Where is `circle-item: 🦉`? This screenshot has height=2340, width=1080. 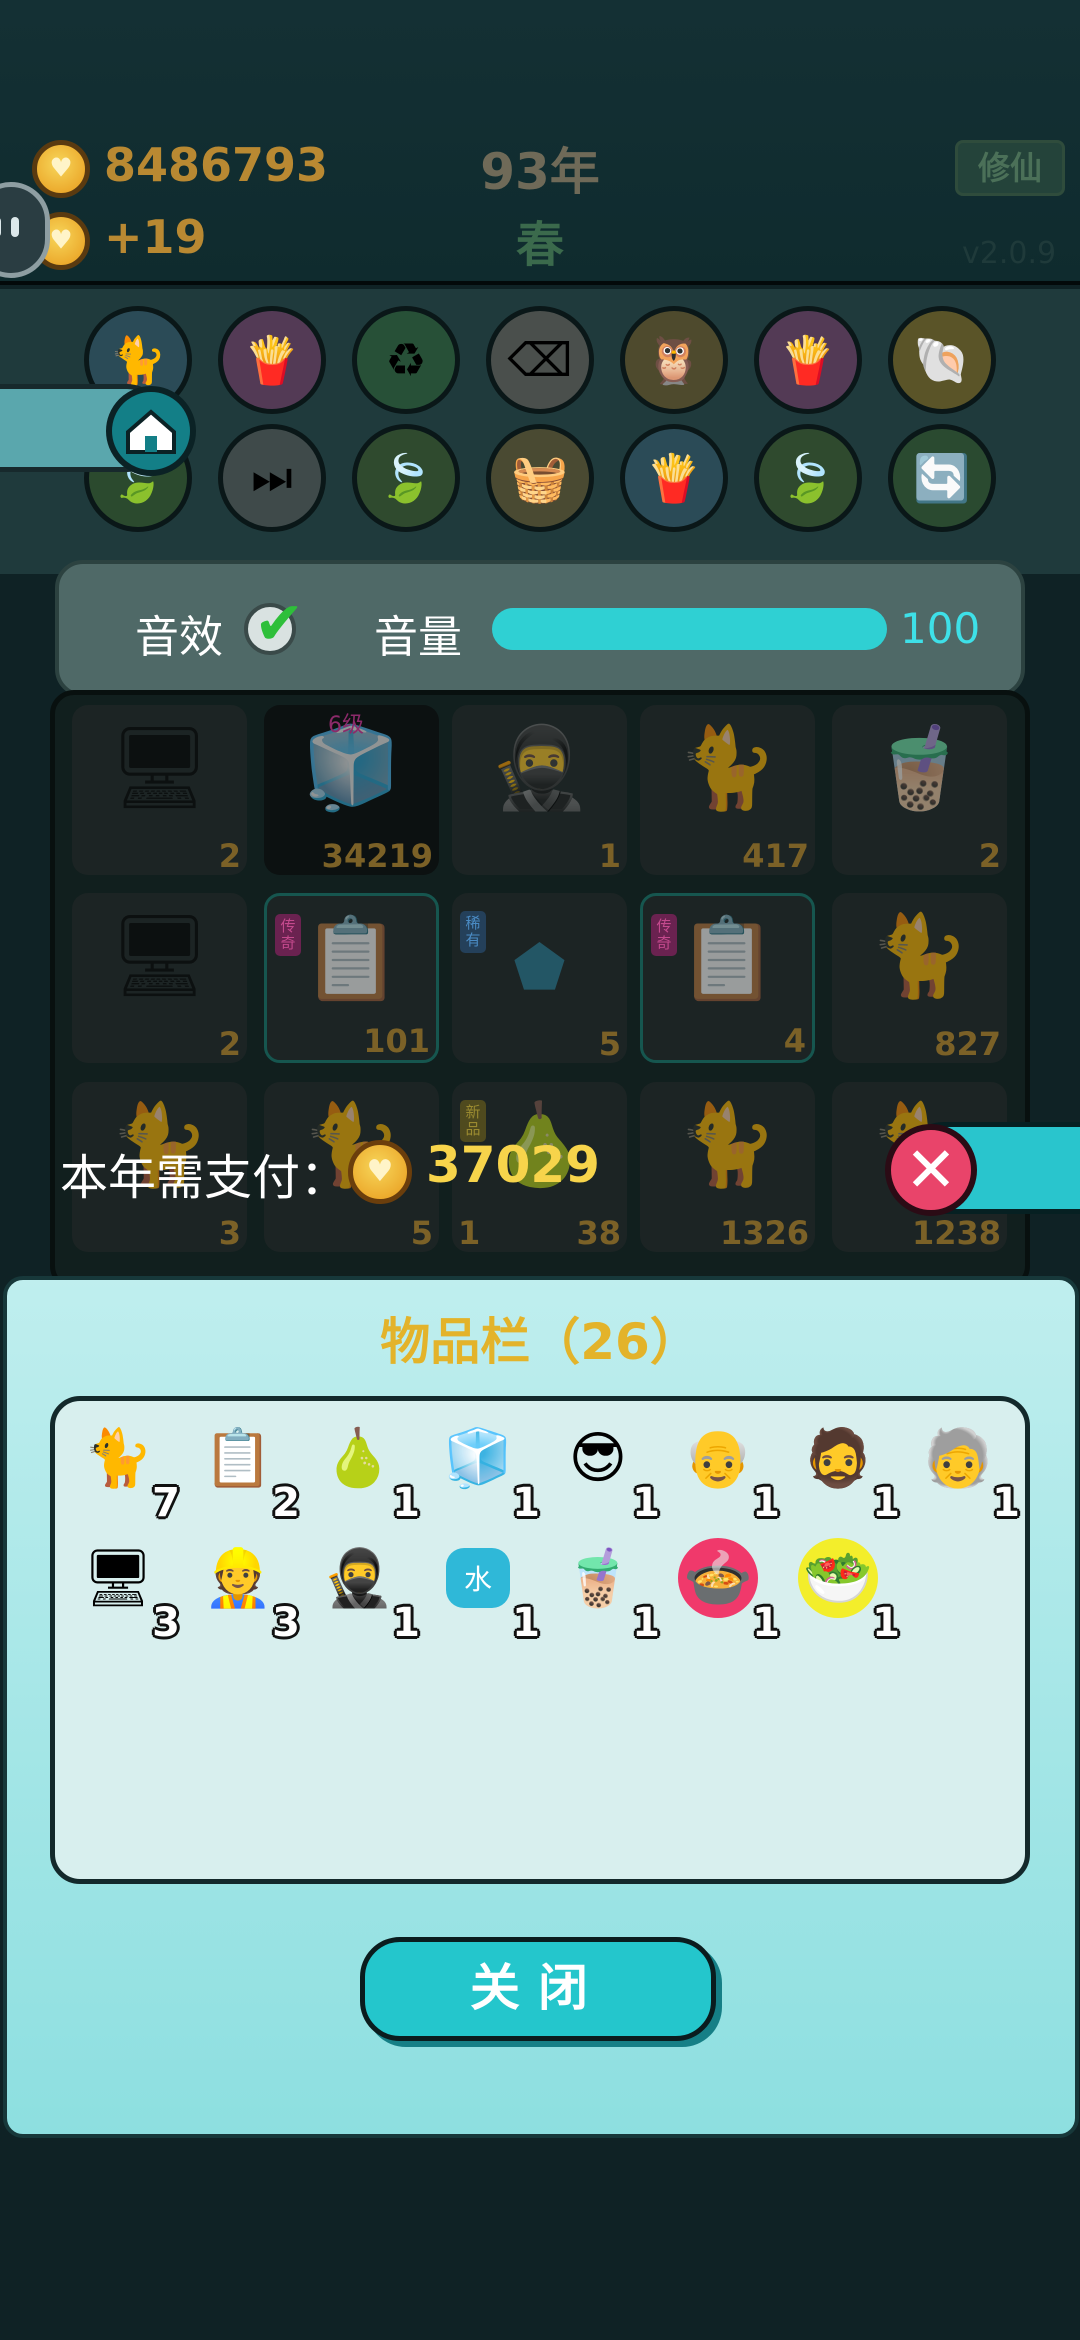 circle-item: 🦉 is located at coordinates (674, 360).